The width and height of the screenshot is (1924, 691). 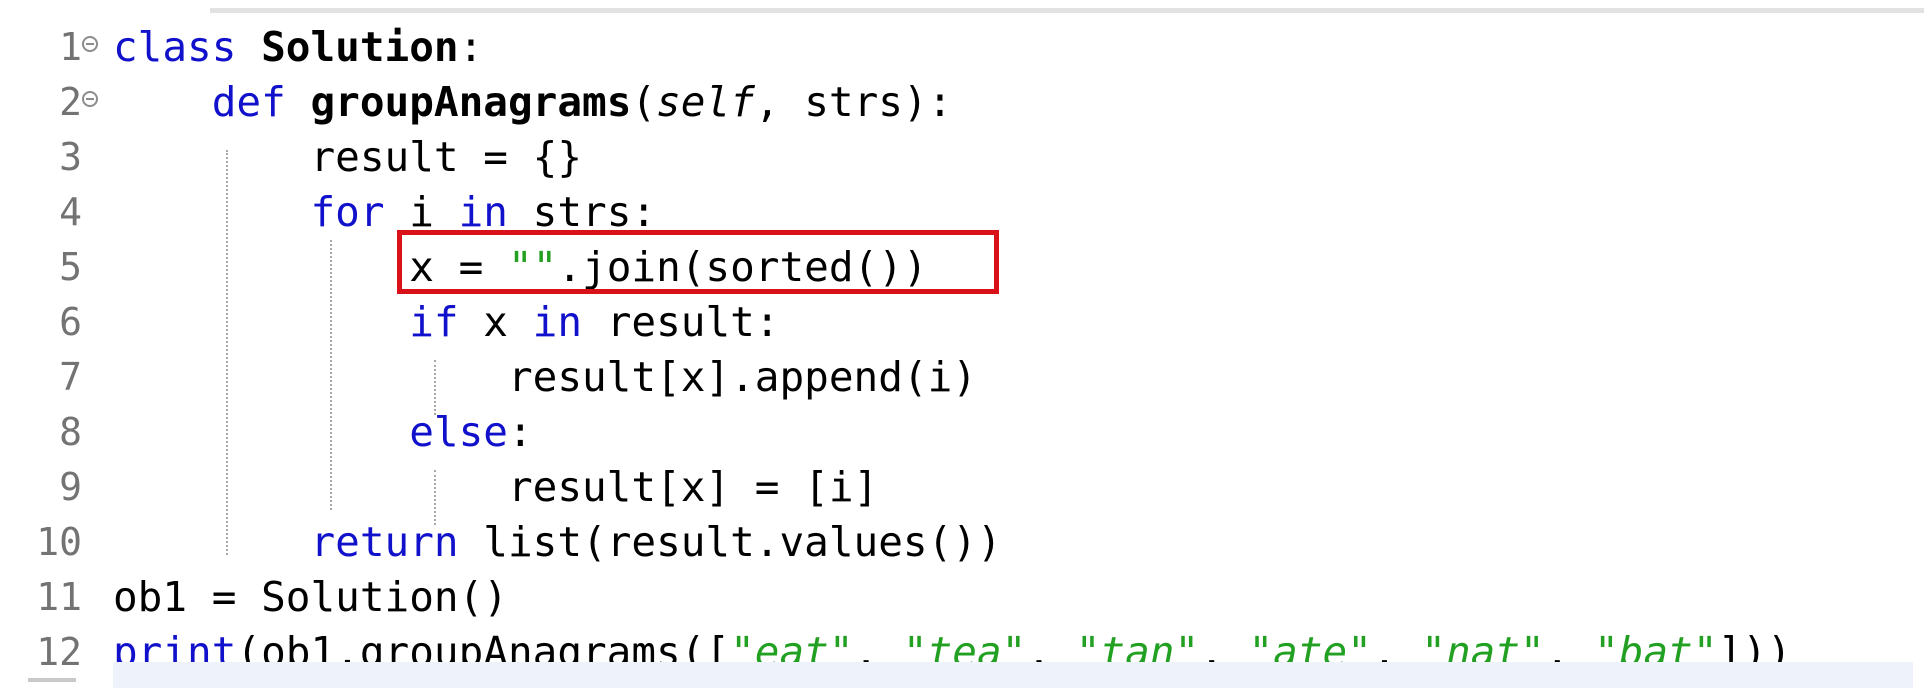 I want to click on highlight-annotation-box, so click(x=698, y=262).